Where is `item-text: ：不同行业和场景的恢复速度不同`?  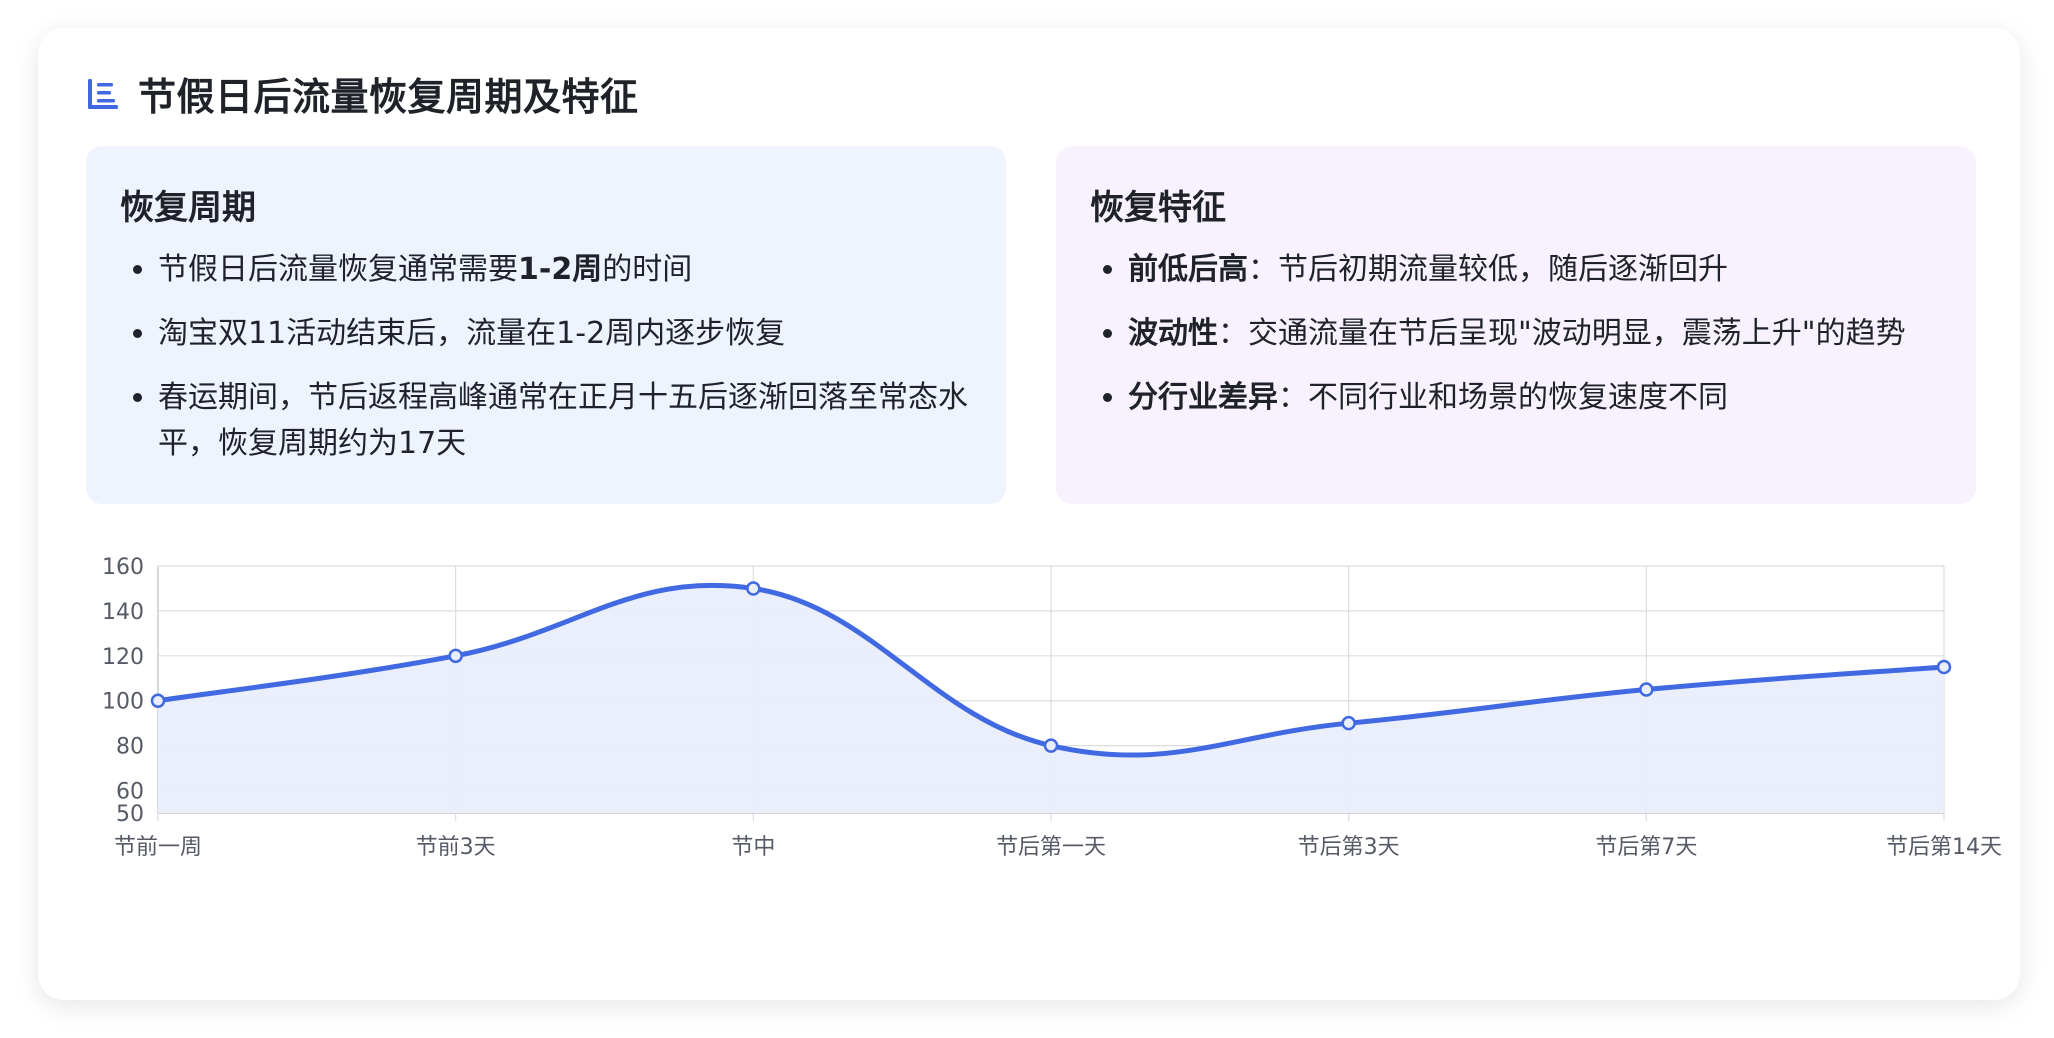
item-text: ：不同行业和场景的恢复速度不同 is located at coordinates (1503, 397).